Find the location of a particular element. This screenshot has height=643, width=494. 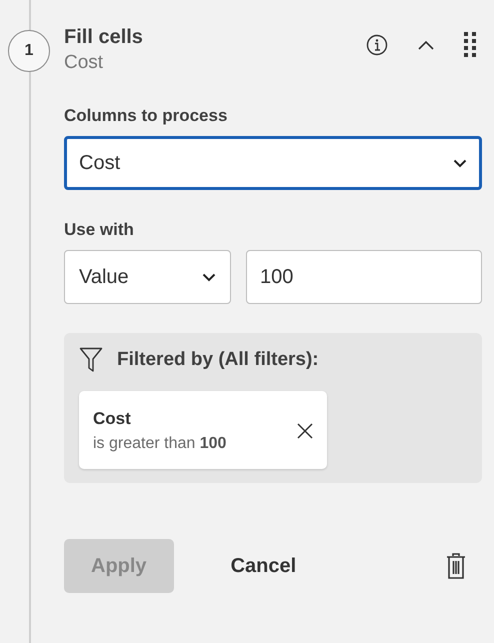

step-number: 1 is located at coordinates (29, 51).